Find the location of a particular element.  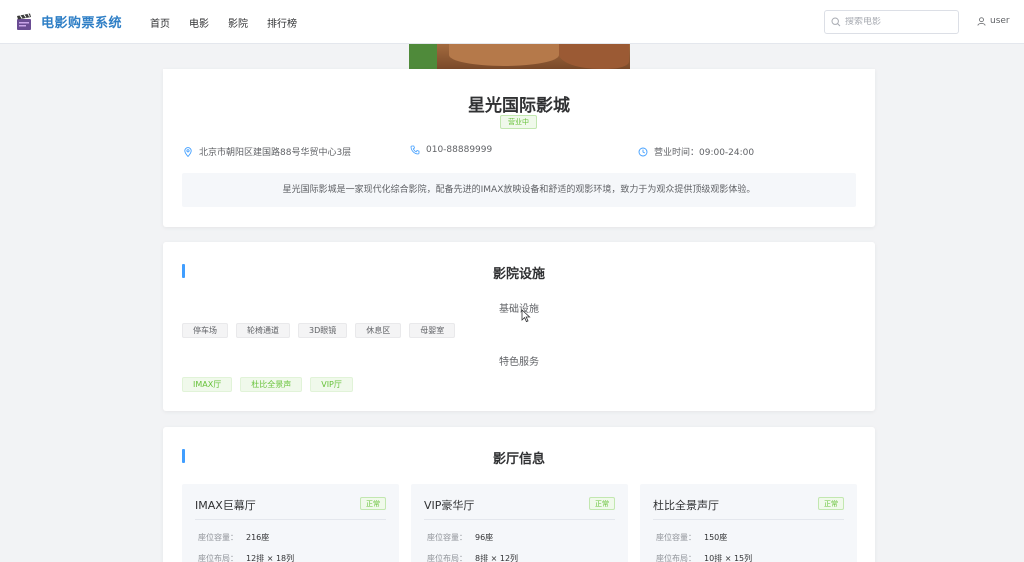

facility-tag: 休息区 is located at coordinates (378, 330).